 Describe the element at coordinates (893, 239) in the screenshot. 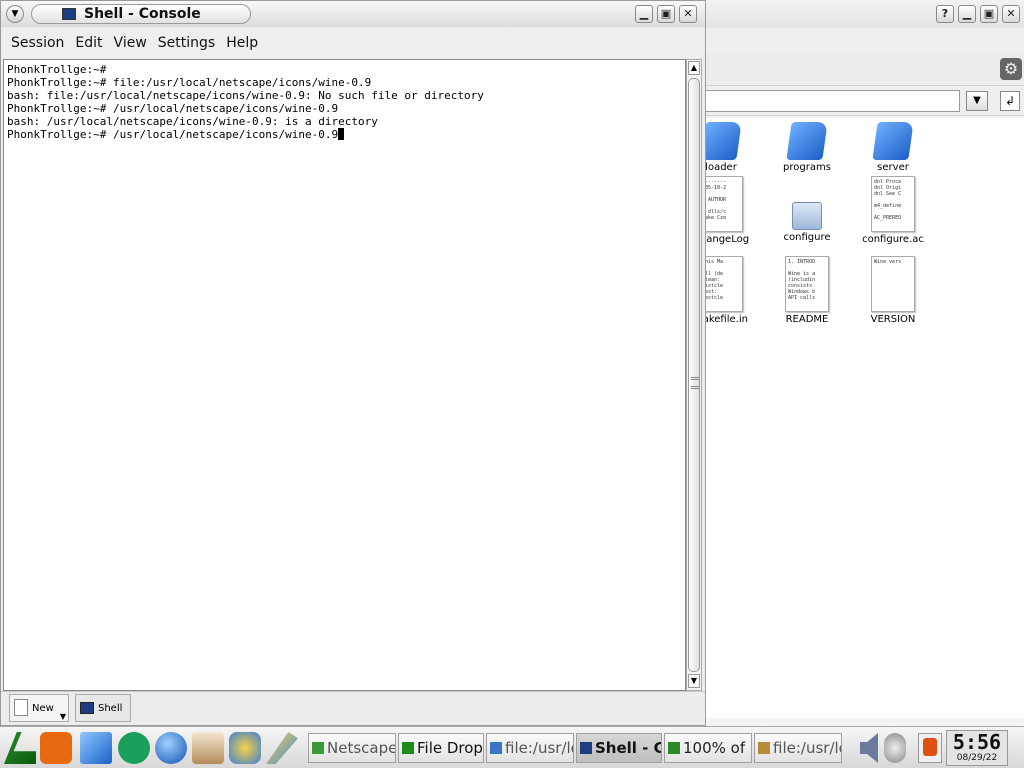

I see `file-name: configure.ac` at that location.